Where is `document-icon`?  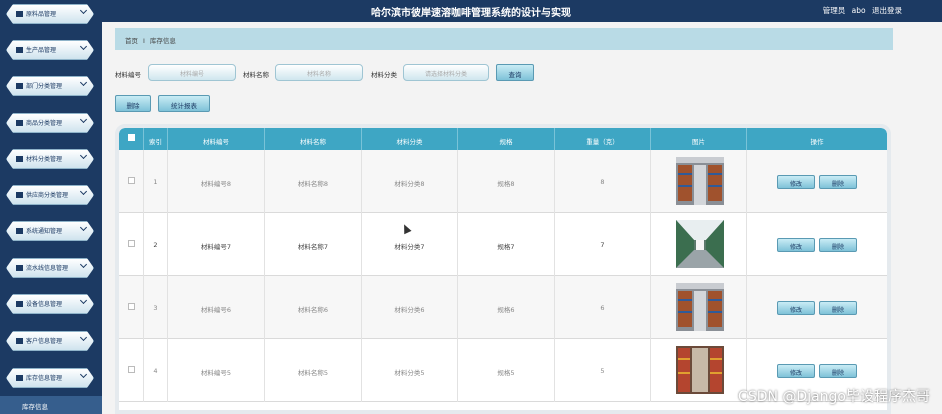
document-icon is located at coordinates (19, 123).